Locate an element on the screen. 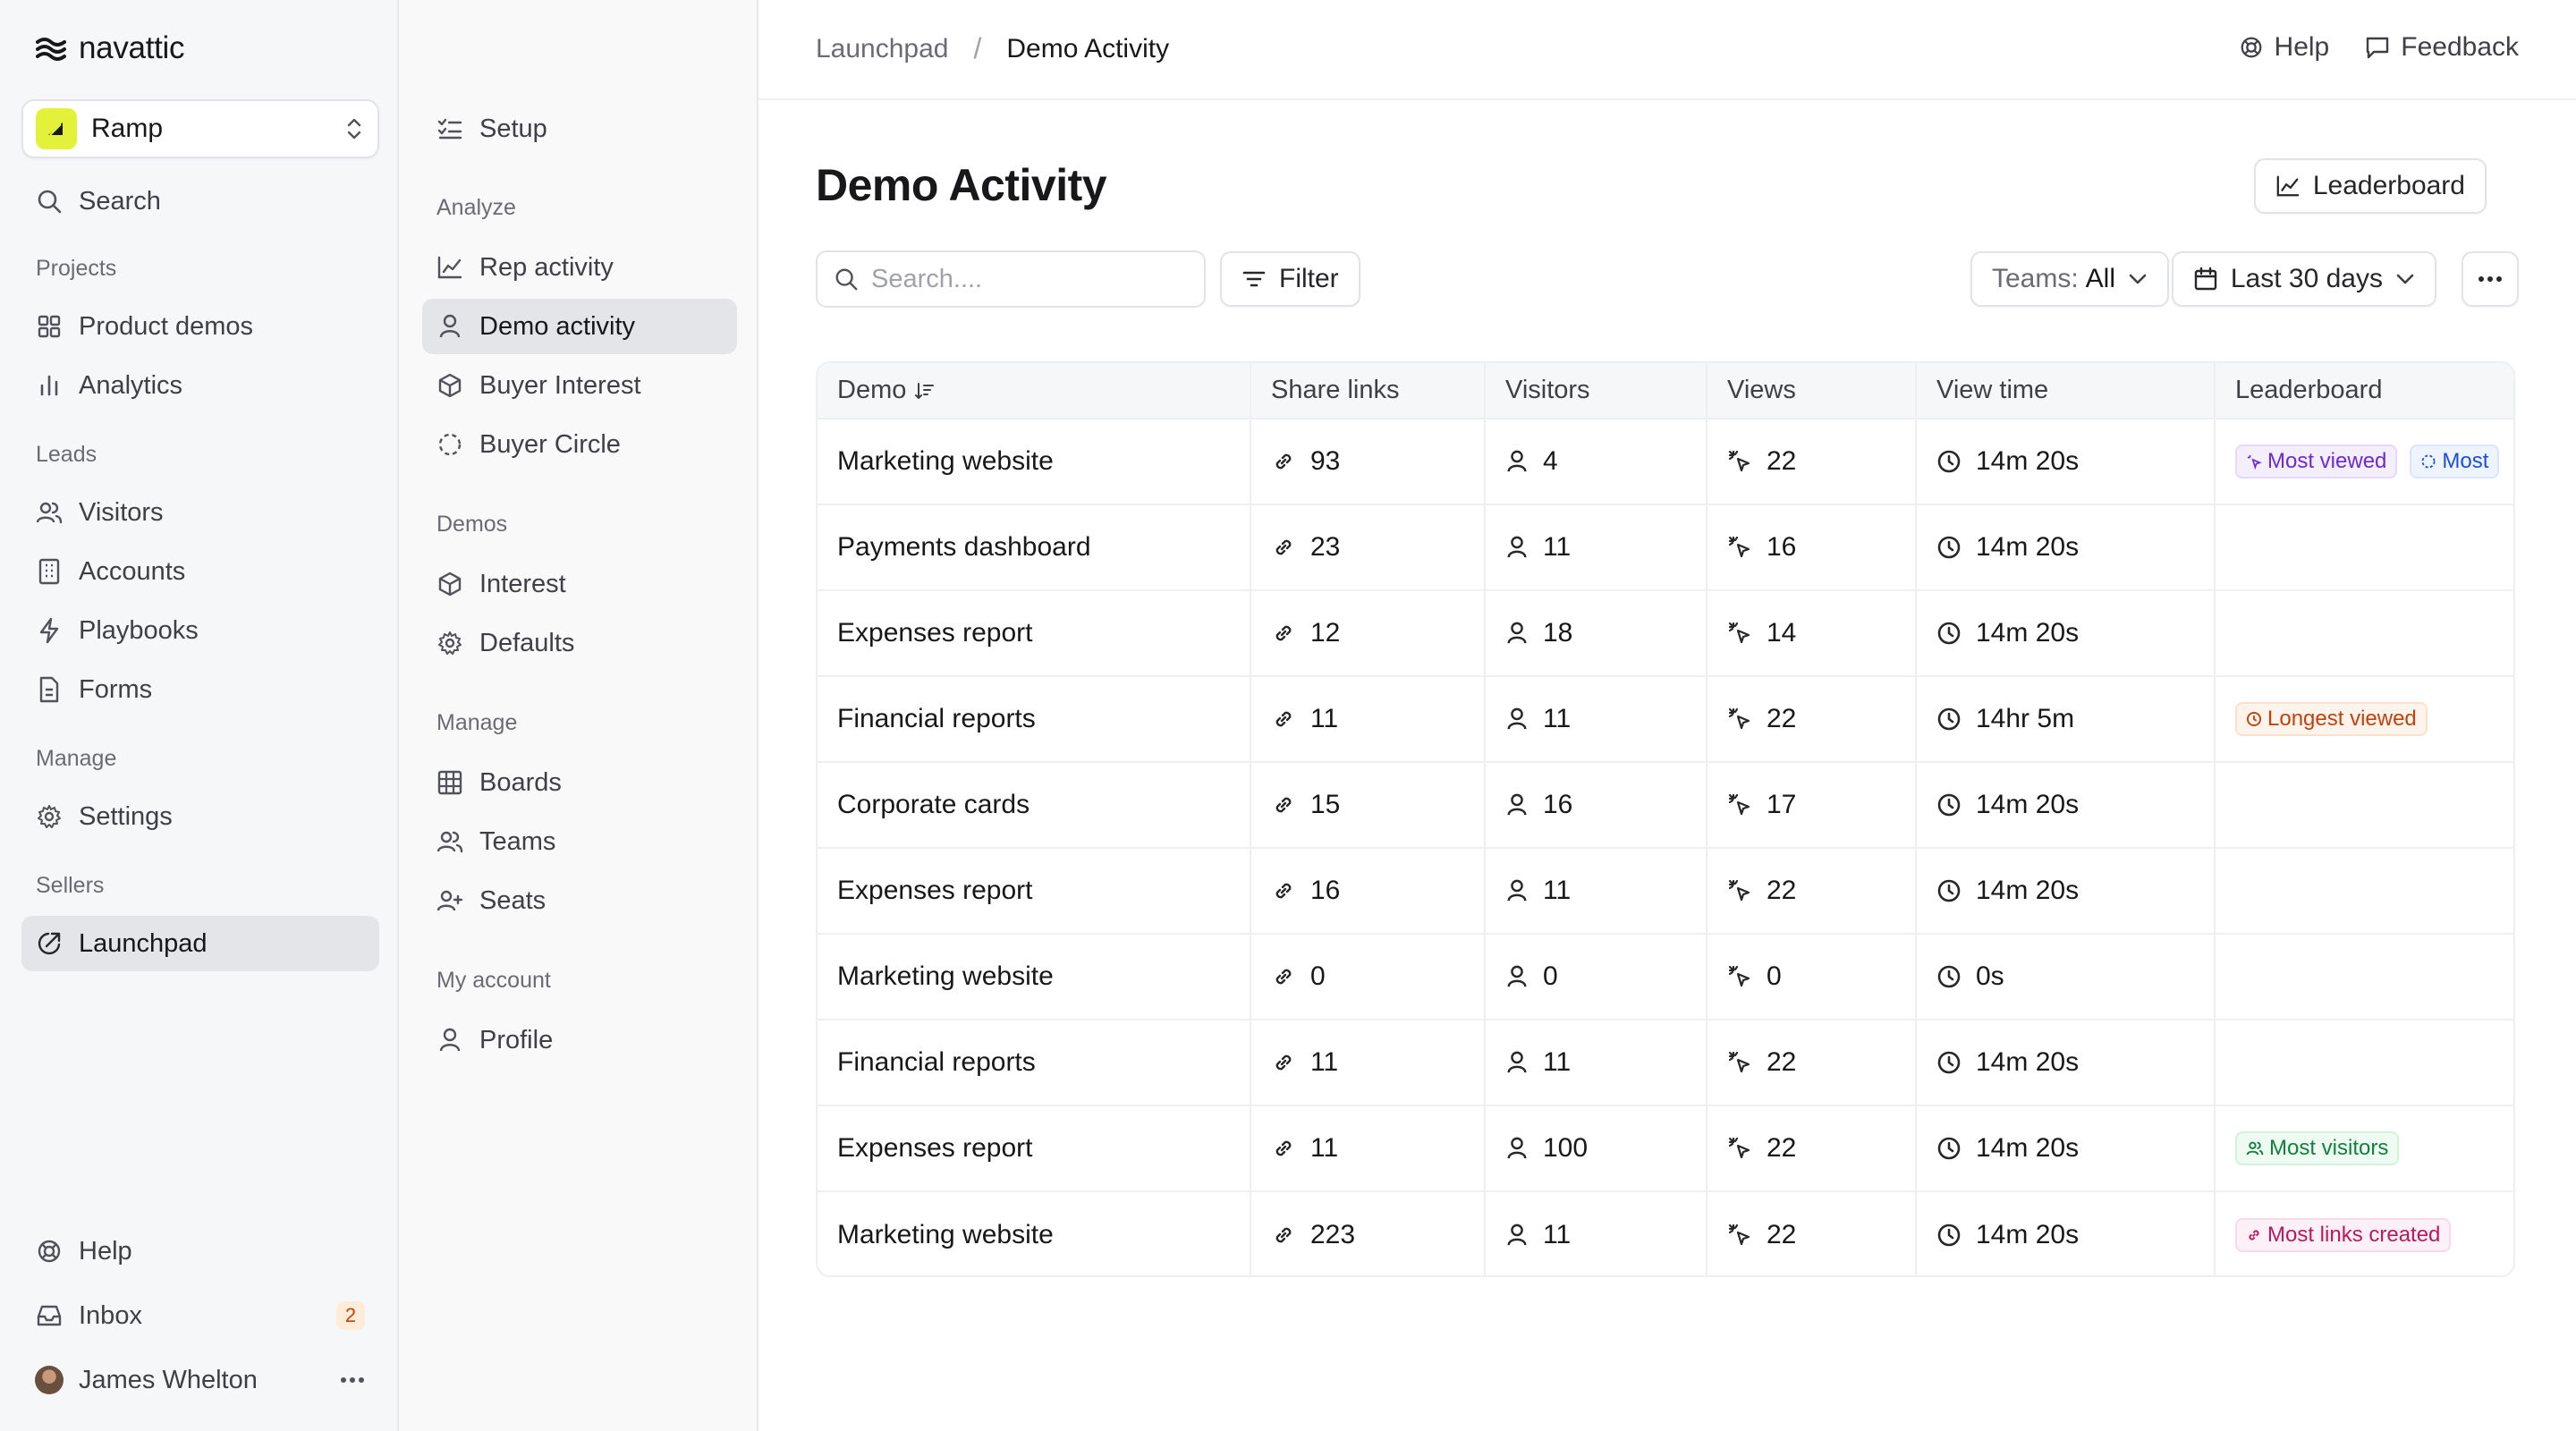  search-field is located at coordinates (1011, 279).